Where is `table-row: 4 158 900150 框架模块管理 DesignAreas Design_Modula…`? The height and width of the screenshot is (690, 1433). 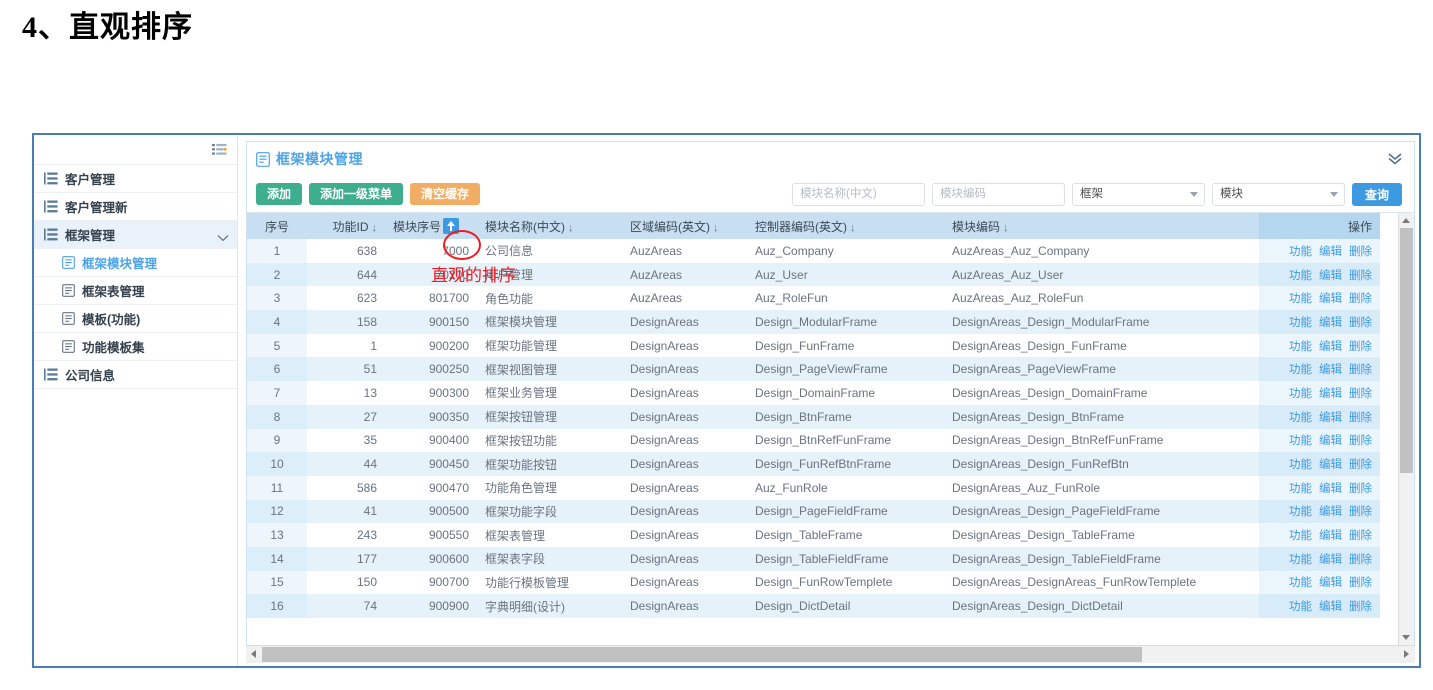 table-row: 4 158 900150 框架模块管理 DesignAreas Design_Modula… is located at coordinates (813, 322).